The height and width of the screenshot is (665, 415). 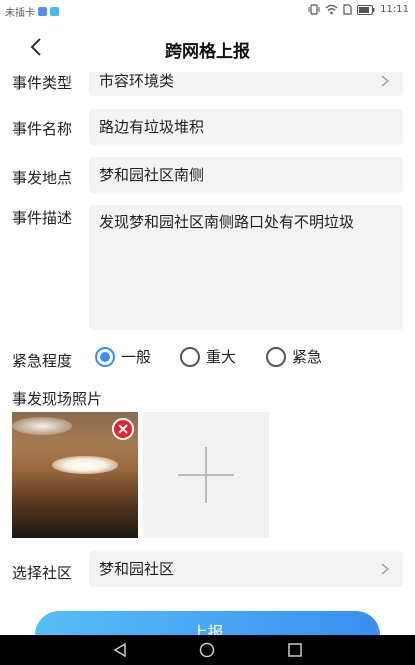 I want to click on location-label: 事发地点, so click(x=42, y=178).